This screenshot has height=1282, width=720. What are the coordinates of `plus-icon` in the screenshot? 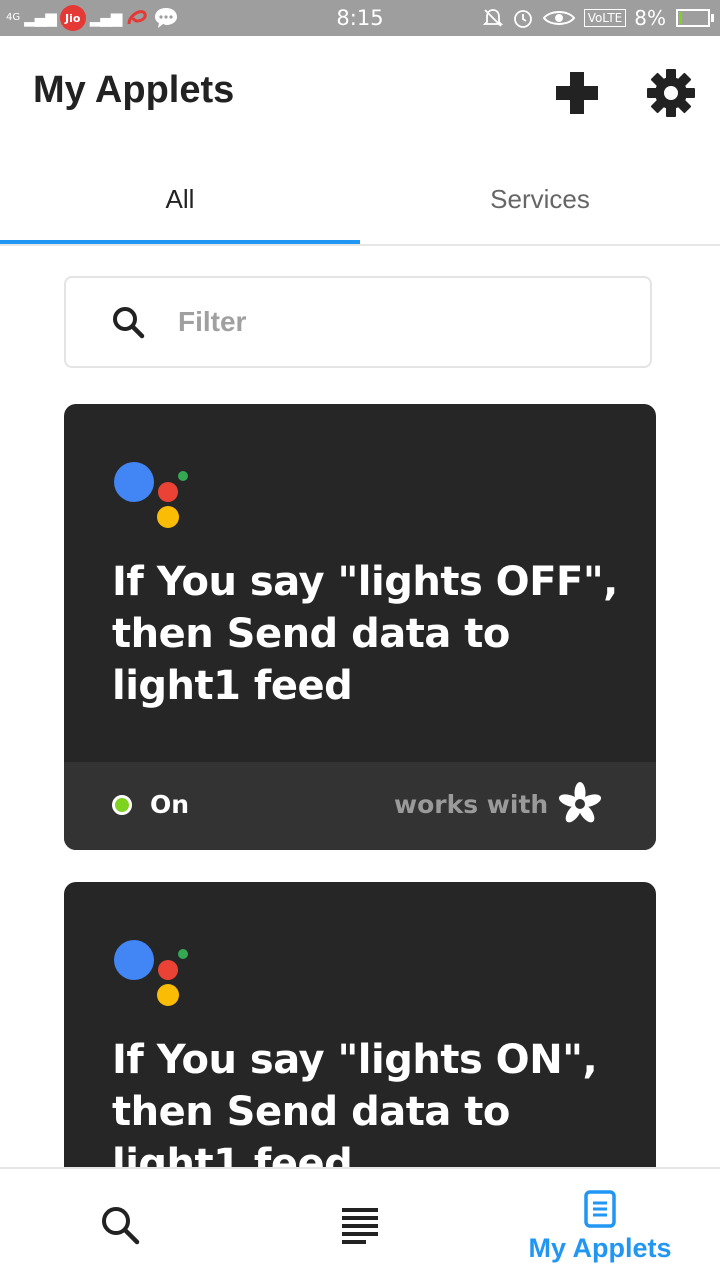 It's located at (577, 93).